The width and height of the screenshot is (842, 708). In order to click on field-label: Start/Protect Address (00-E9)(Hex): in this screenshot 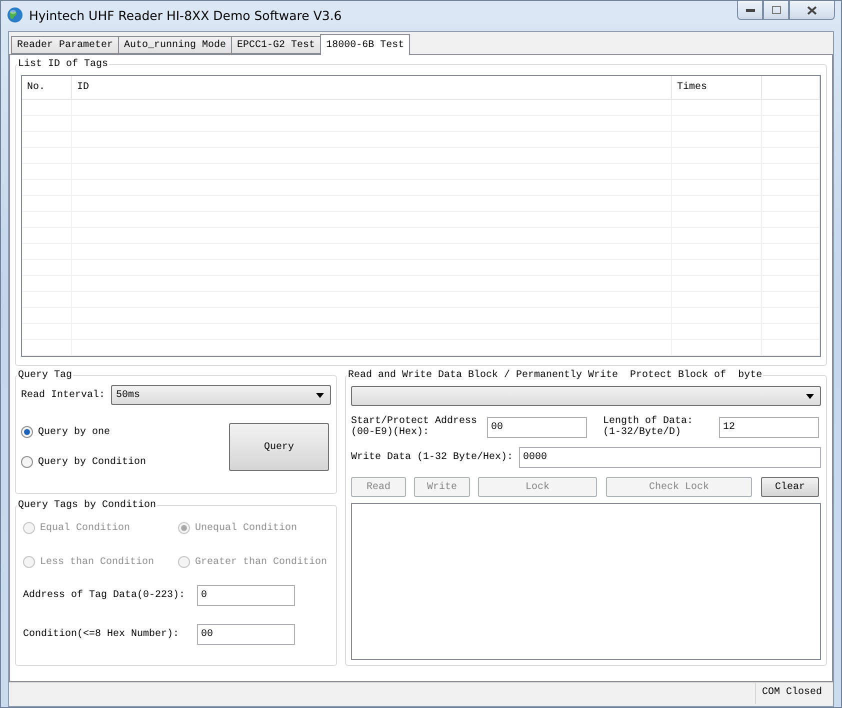, I will do `click(414, 427)`.